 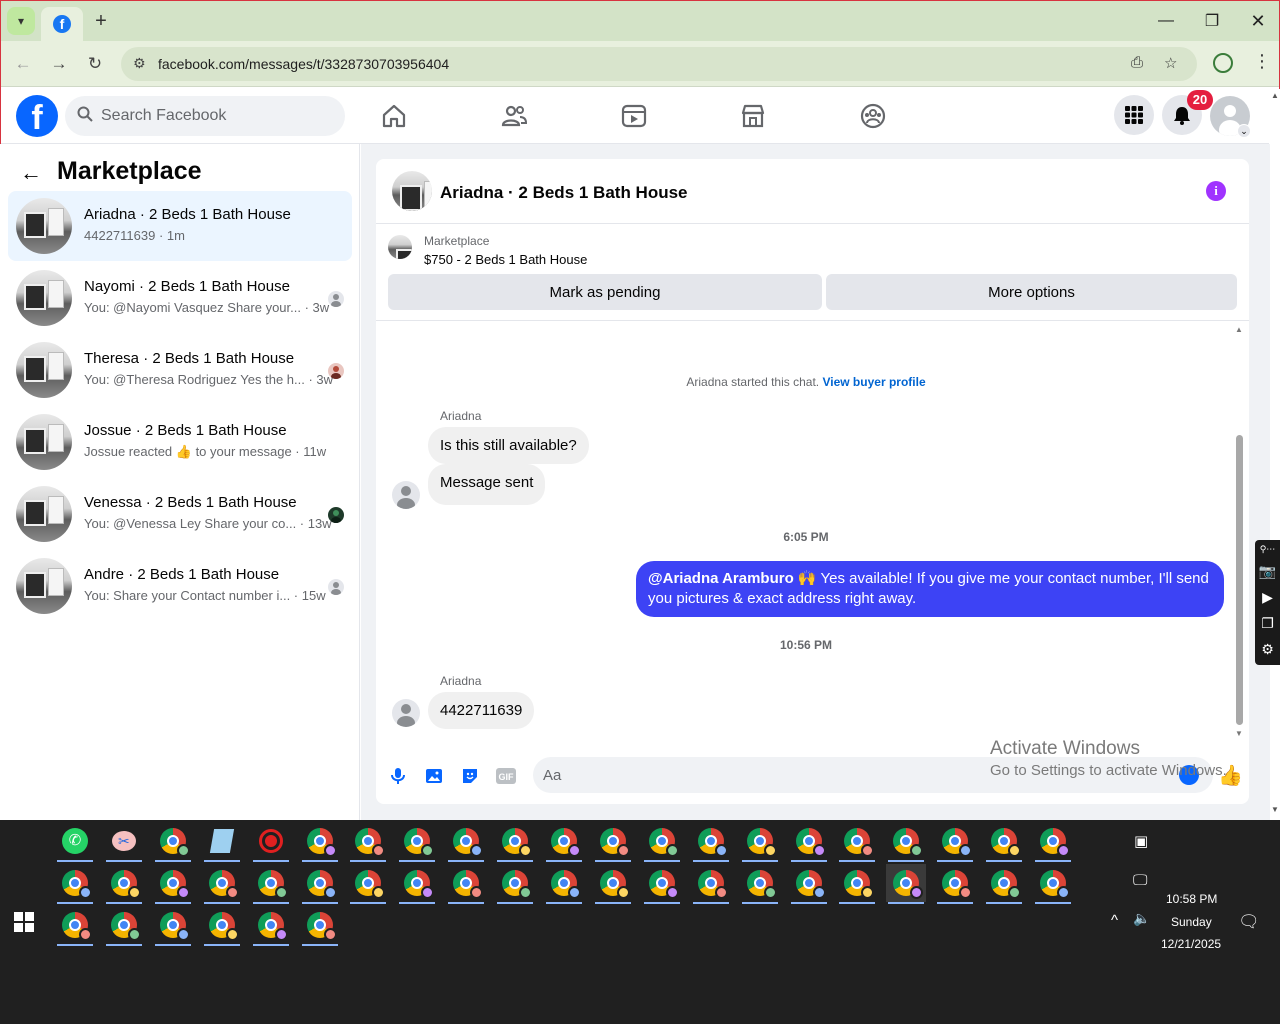 What do you see at coordinates (75, 842) in the screenshot?
I see `whatsapp-icon: ✆` at bounding box center [75, 842].